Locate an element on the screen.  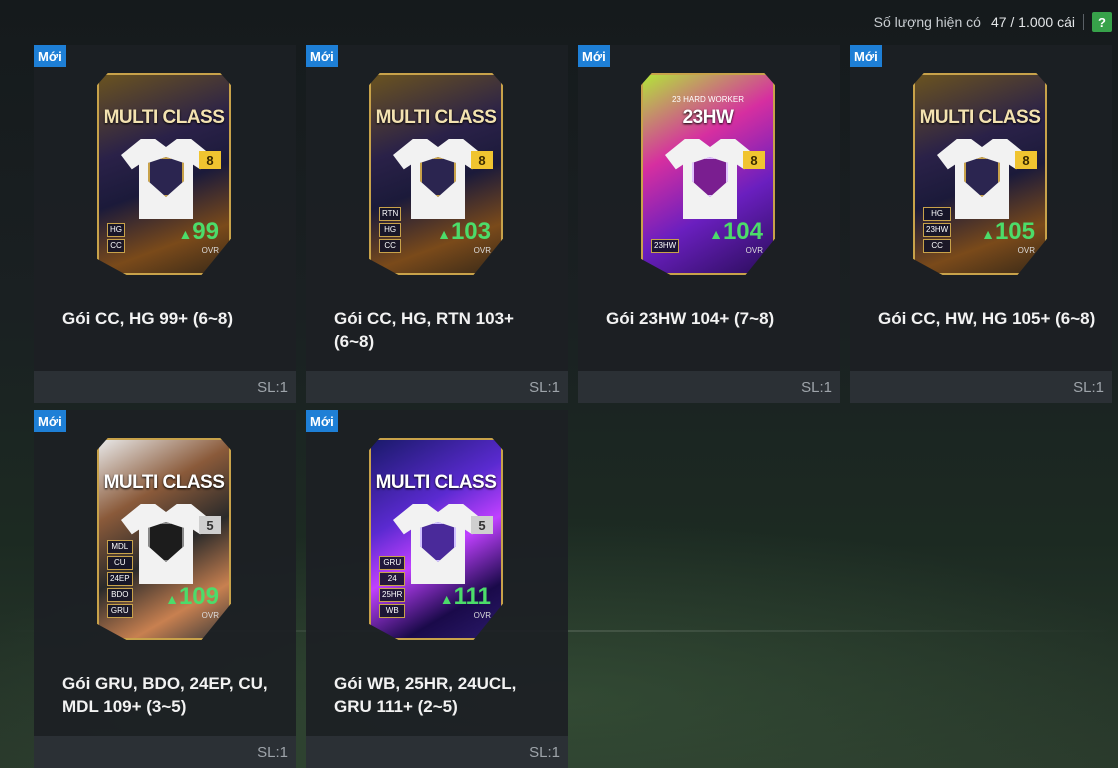
ovr-value: ▲111 is located at coordinates (465, 598).